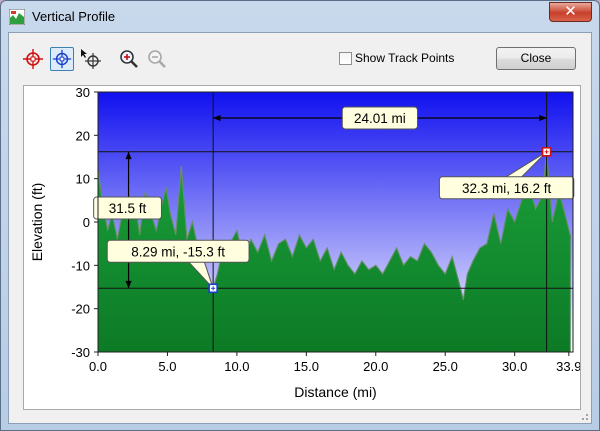  I want to click on blue-crosshair-icon, so click(62, 59).